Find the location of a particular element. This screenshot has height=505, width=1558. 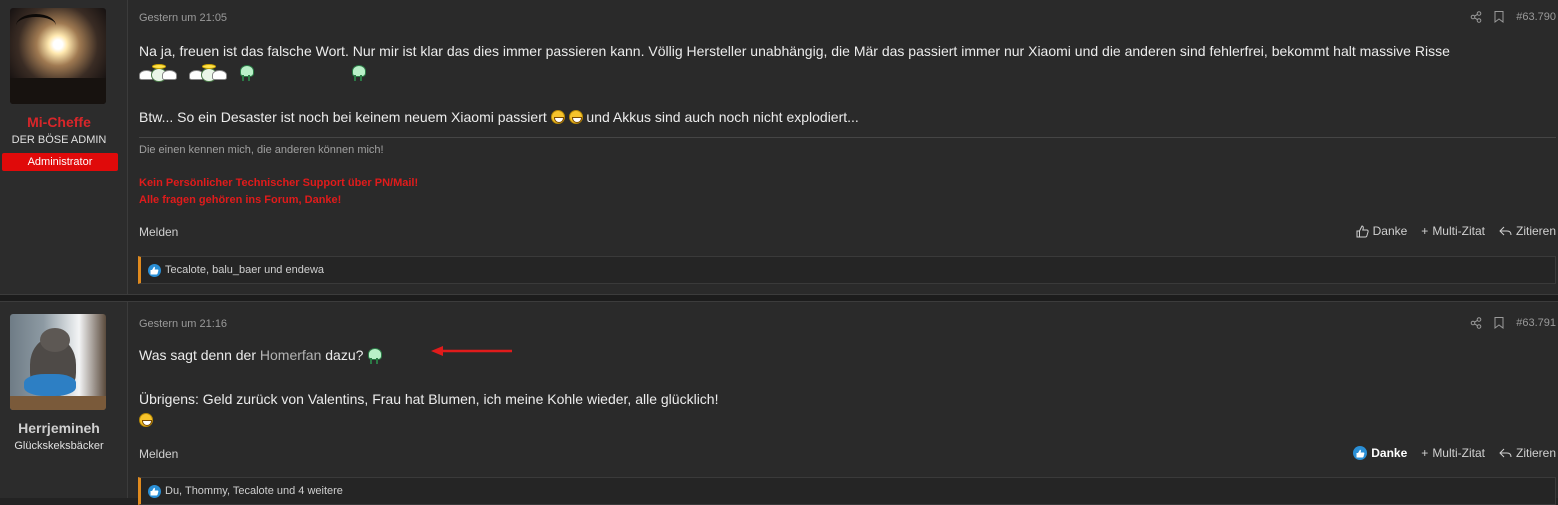

post-text: Was sagt denn der is located at coordinates (197, 355).